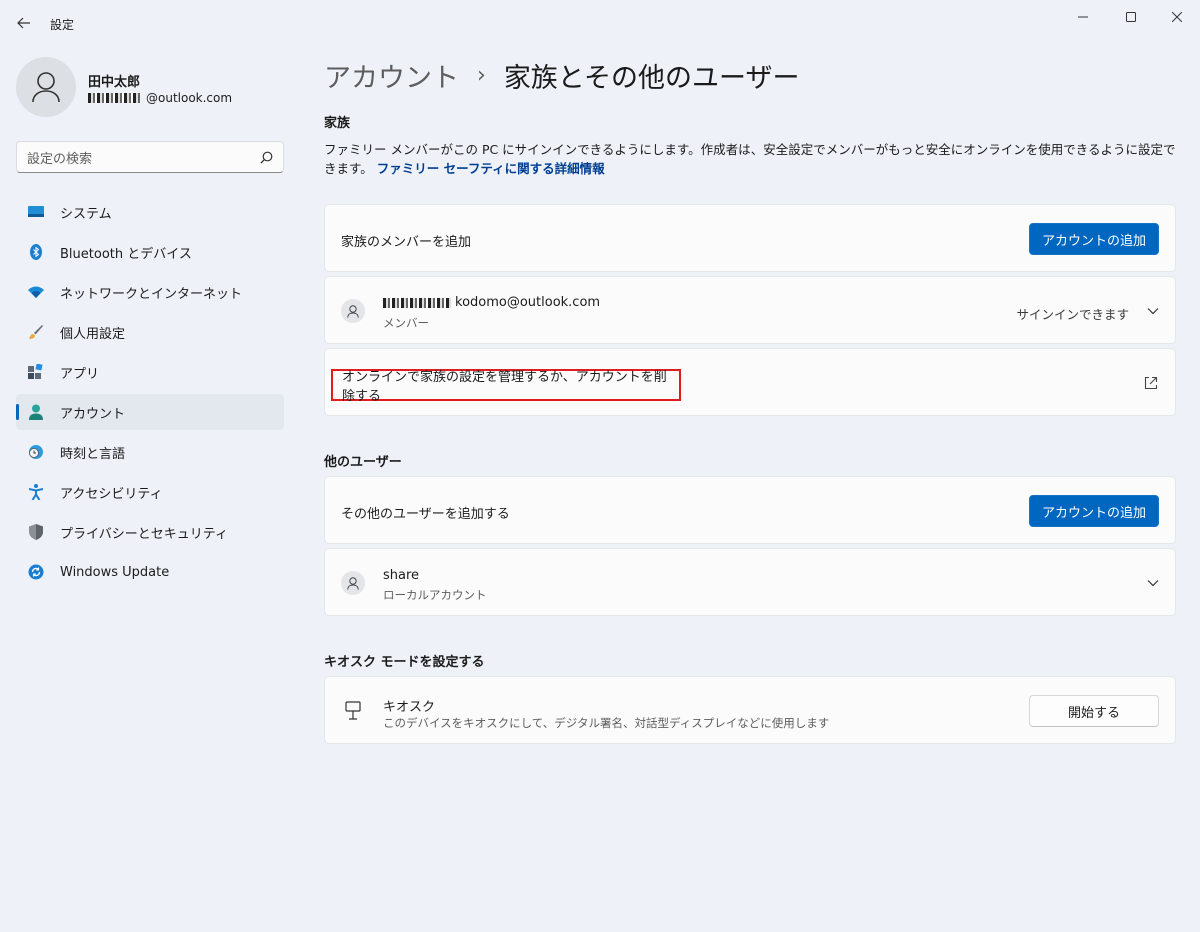 The image size is (1200, 932). Describe the element at coordinates (404, 662) in the screenshot. I see `kiosk-heading: キオスク モードを設定する` at that location.